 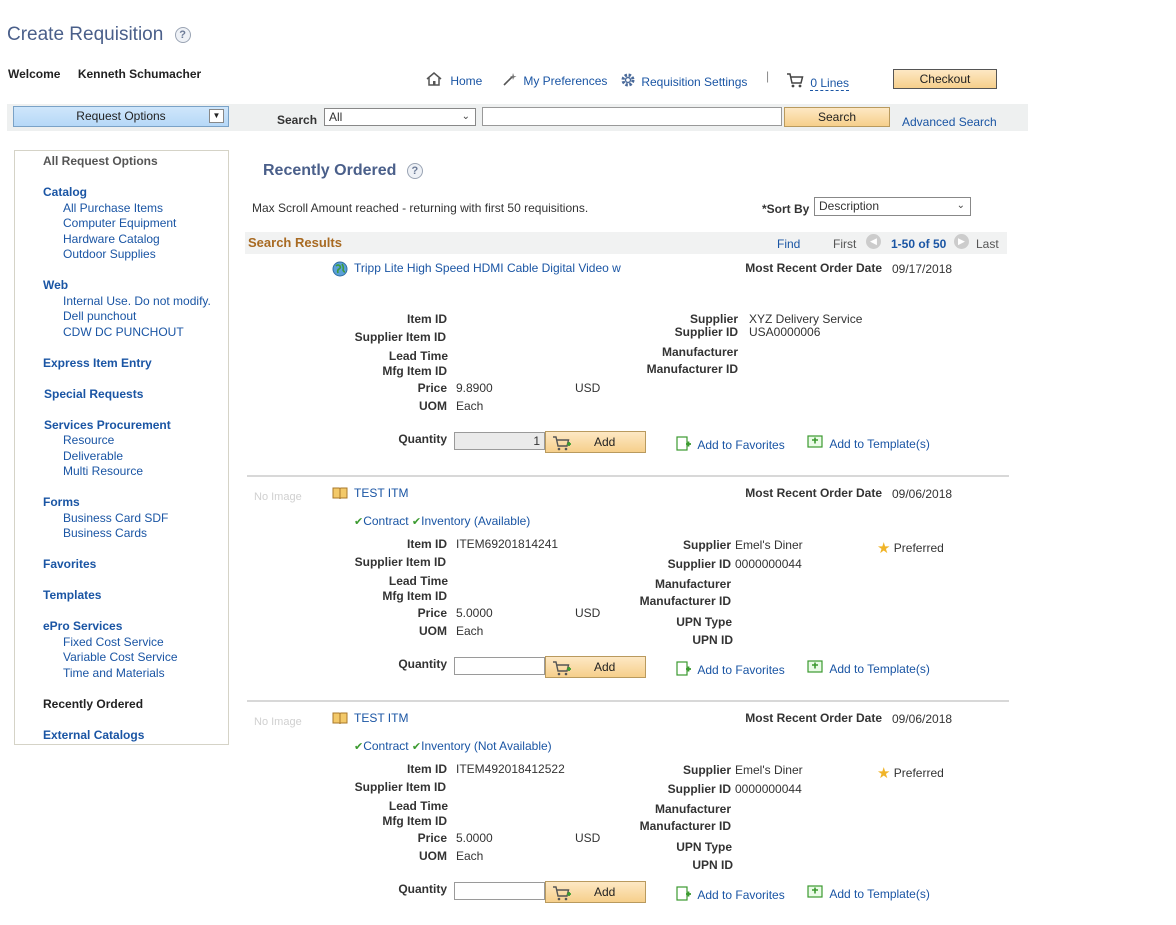 I want to click on sidebar-item-variable-cost-service: Variable Cost Service, so click(x=120, y=657).